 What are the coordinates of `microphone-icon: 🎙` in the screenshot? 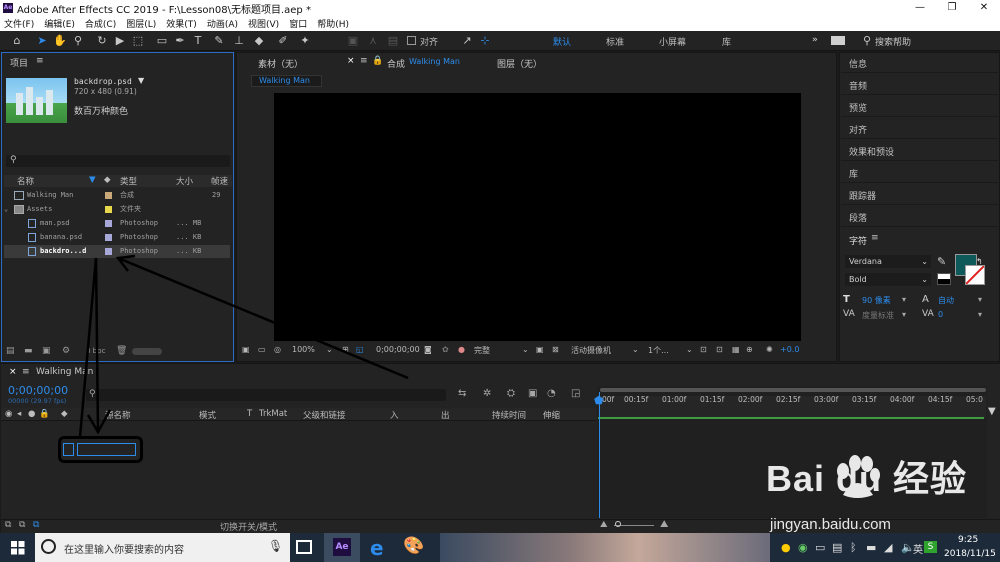 It's located at (275, 546).